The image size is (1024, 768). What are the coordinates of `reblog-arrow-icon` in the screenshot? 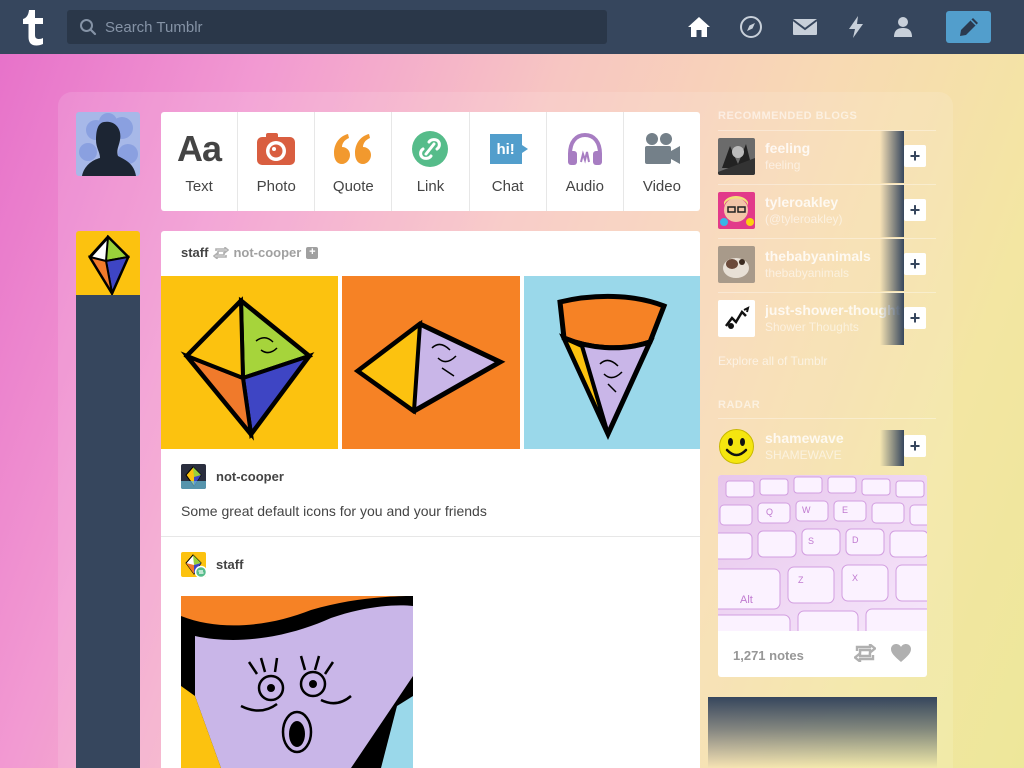 It's located at (221, 252).